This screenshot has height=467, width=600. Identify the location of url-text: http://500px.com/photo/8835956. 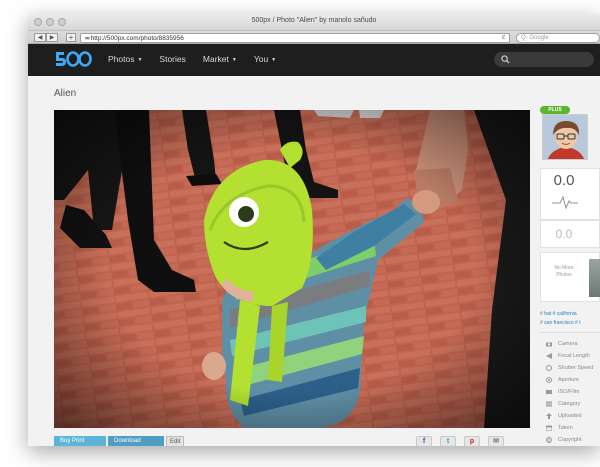
(137, 38).